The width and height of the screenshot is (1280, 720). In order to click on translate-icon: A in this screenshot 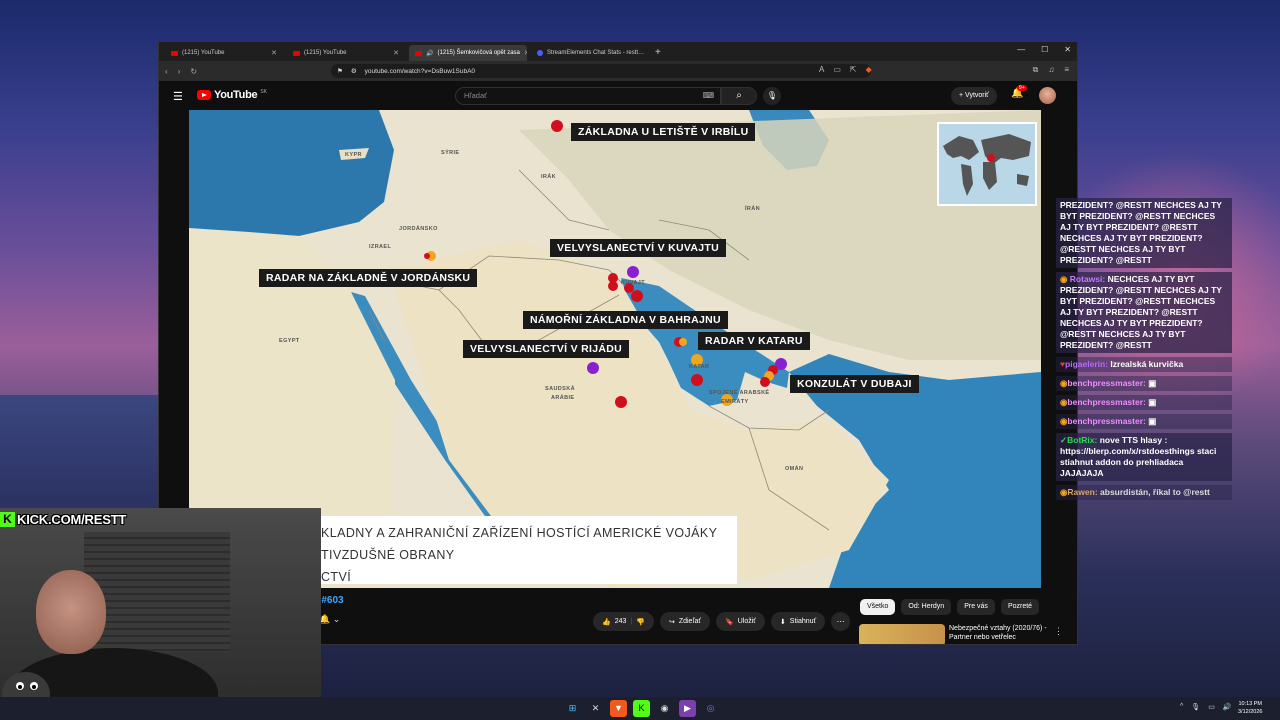, I will do `click(821, 69)`.